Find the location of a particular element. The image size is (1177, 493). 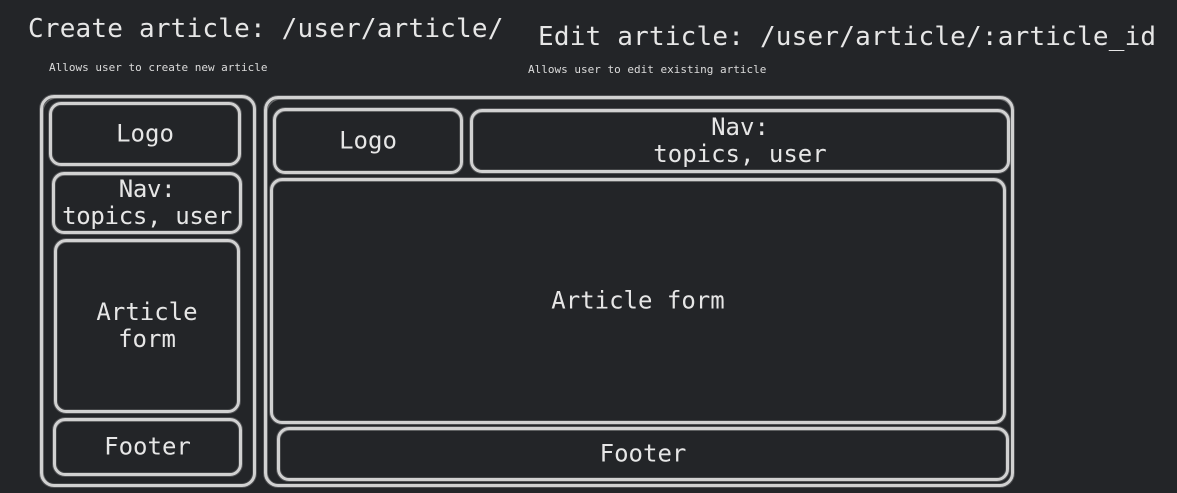

edit-nav-label: Nav: topics, user is located at coordinates (740, 140).